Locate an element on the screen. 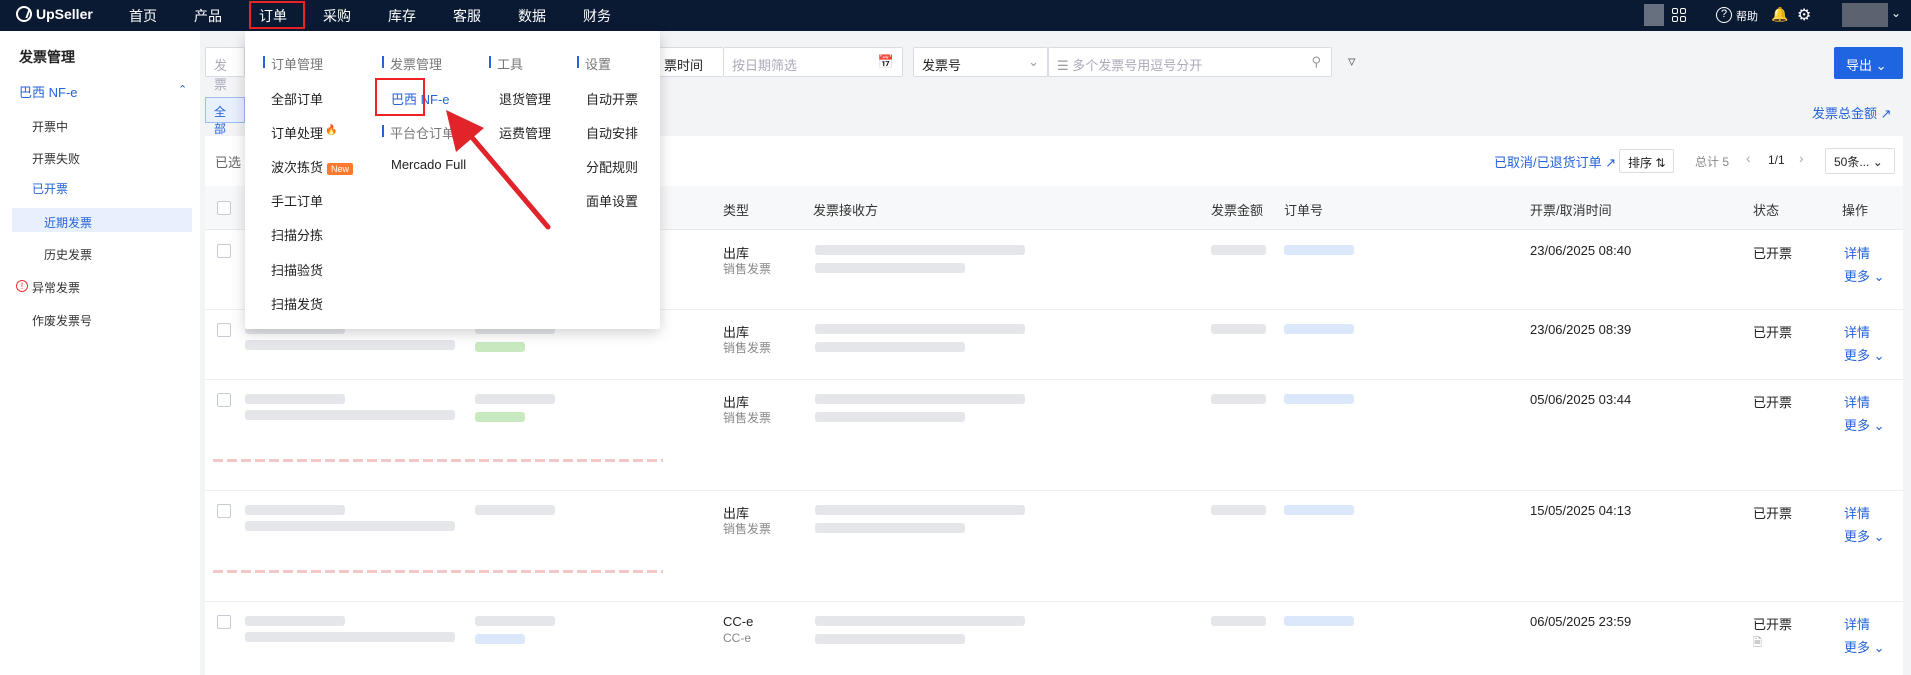 The width and height of the screenshot is (1911, 675). menu-item-auto-arrange: 自动安排 is located at coordinates (612, 132).